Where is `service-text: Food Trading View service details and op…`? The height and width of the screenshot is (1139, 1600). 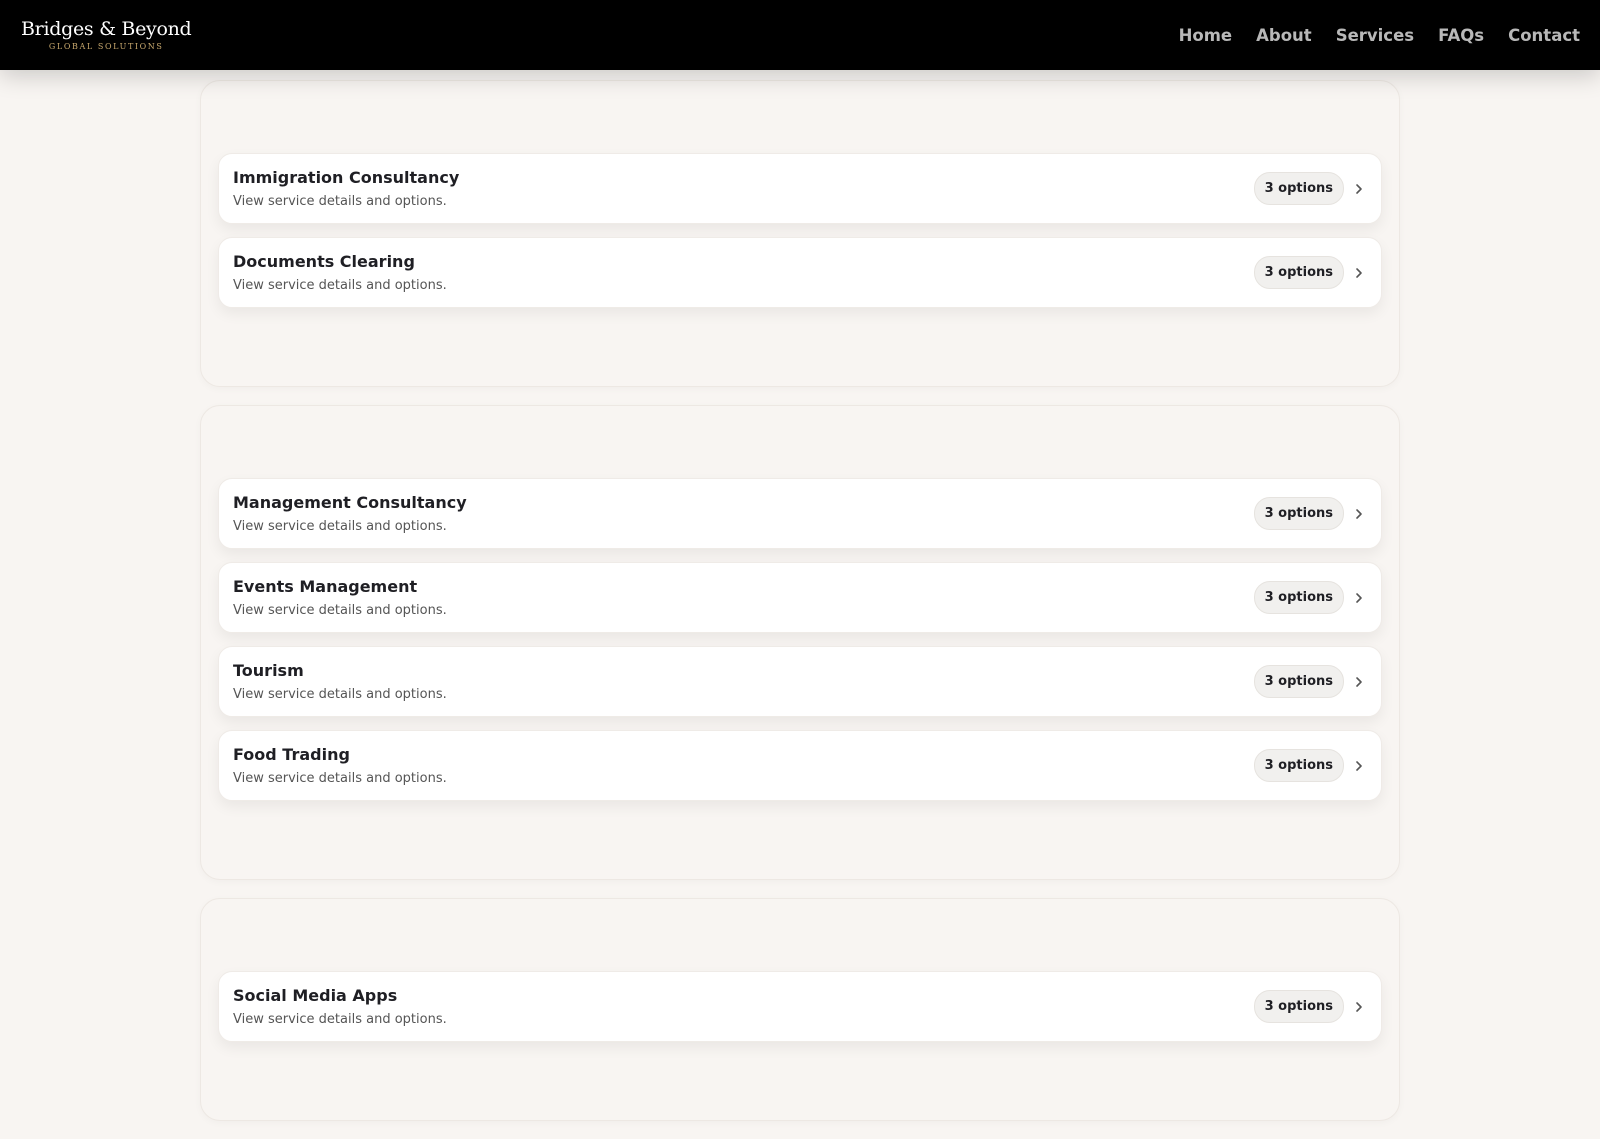 service-text: Food Trading View service details and op… is located at coordinates (340, 765).